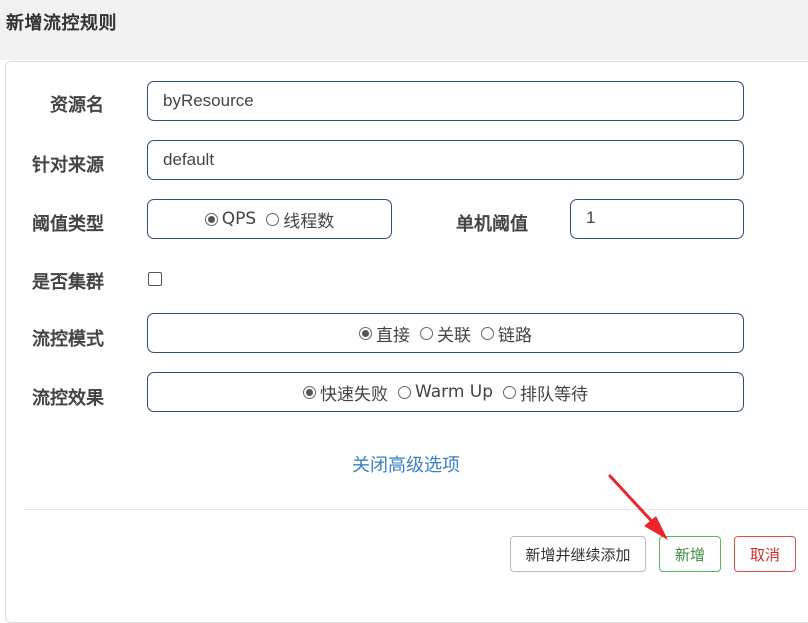 The image size is (808, 623). I want to click on toggle-advanced-link: 关闭高级选项, so click(406, 464).